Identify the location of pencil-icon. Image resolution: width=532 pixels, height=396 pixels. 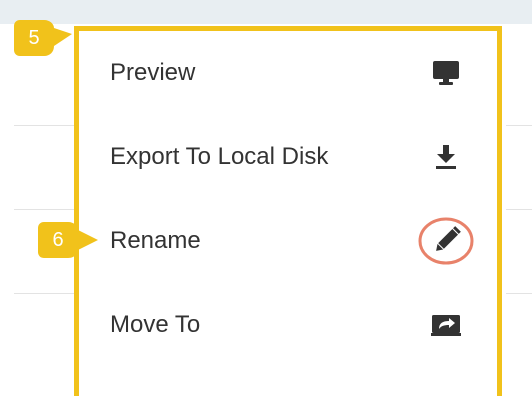
(446, 241).